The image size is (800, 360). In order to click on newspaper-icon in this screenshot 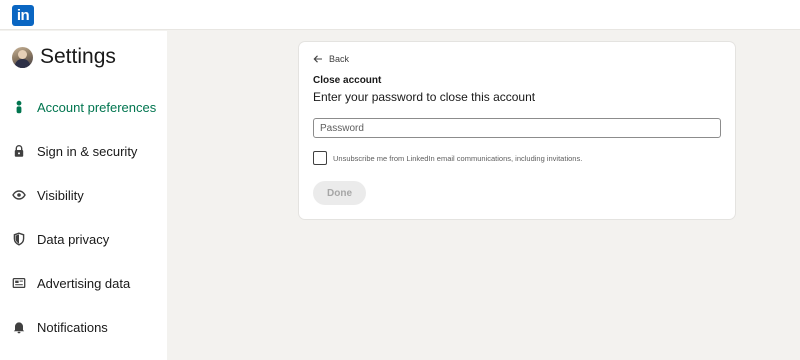, I will do `click(19, 283)`.